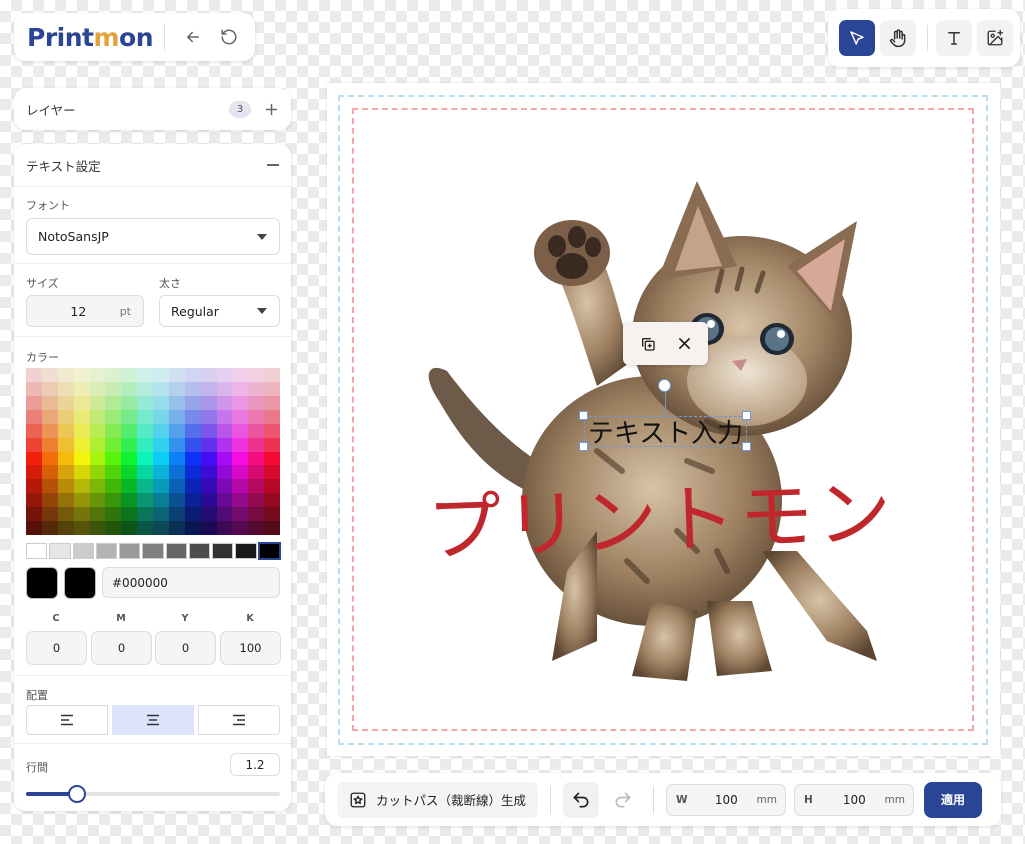 The image size is (1025, 844). I want to click on resize-handle-bl, so click(583, 446).